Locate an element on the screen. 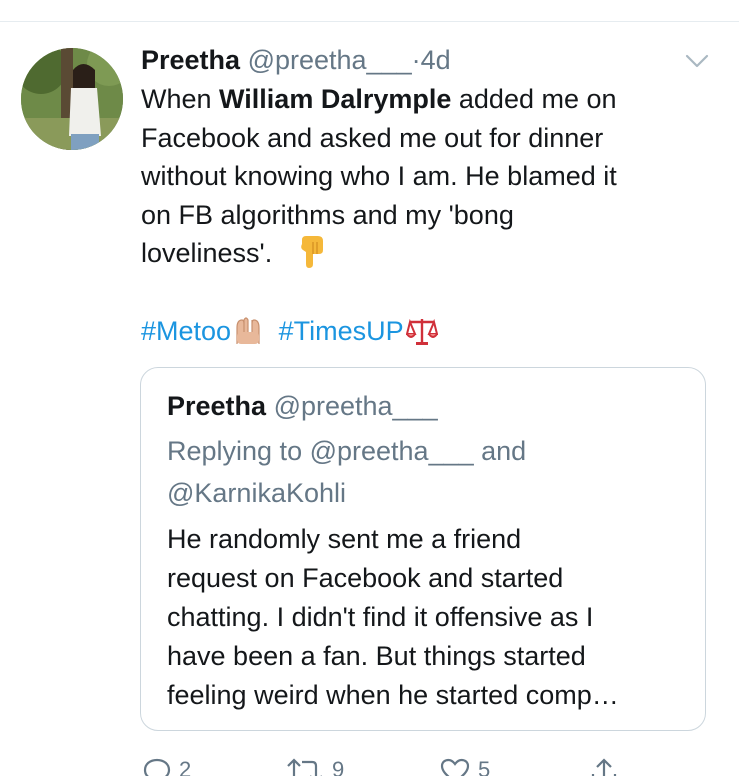  retweet-button: 9 is located at coordinates (315, 767).